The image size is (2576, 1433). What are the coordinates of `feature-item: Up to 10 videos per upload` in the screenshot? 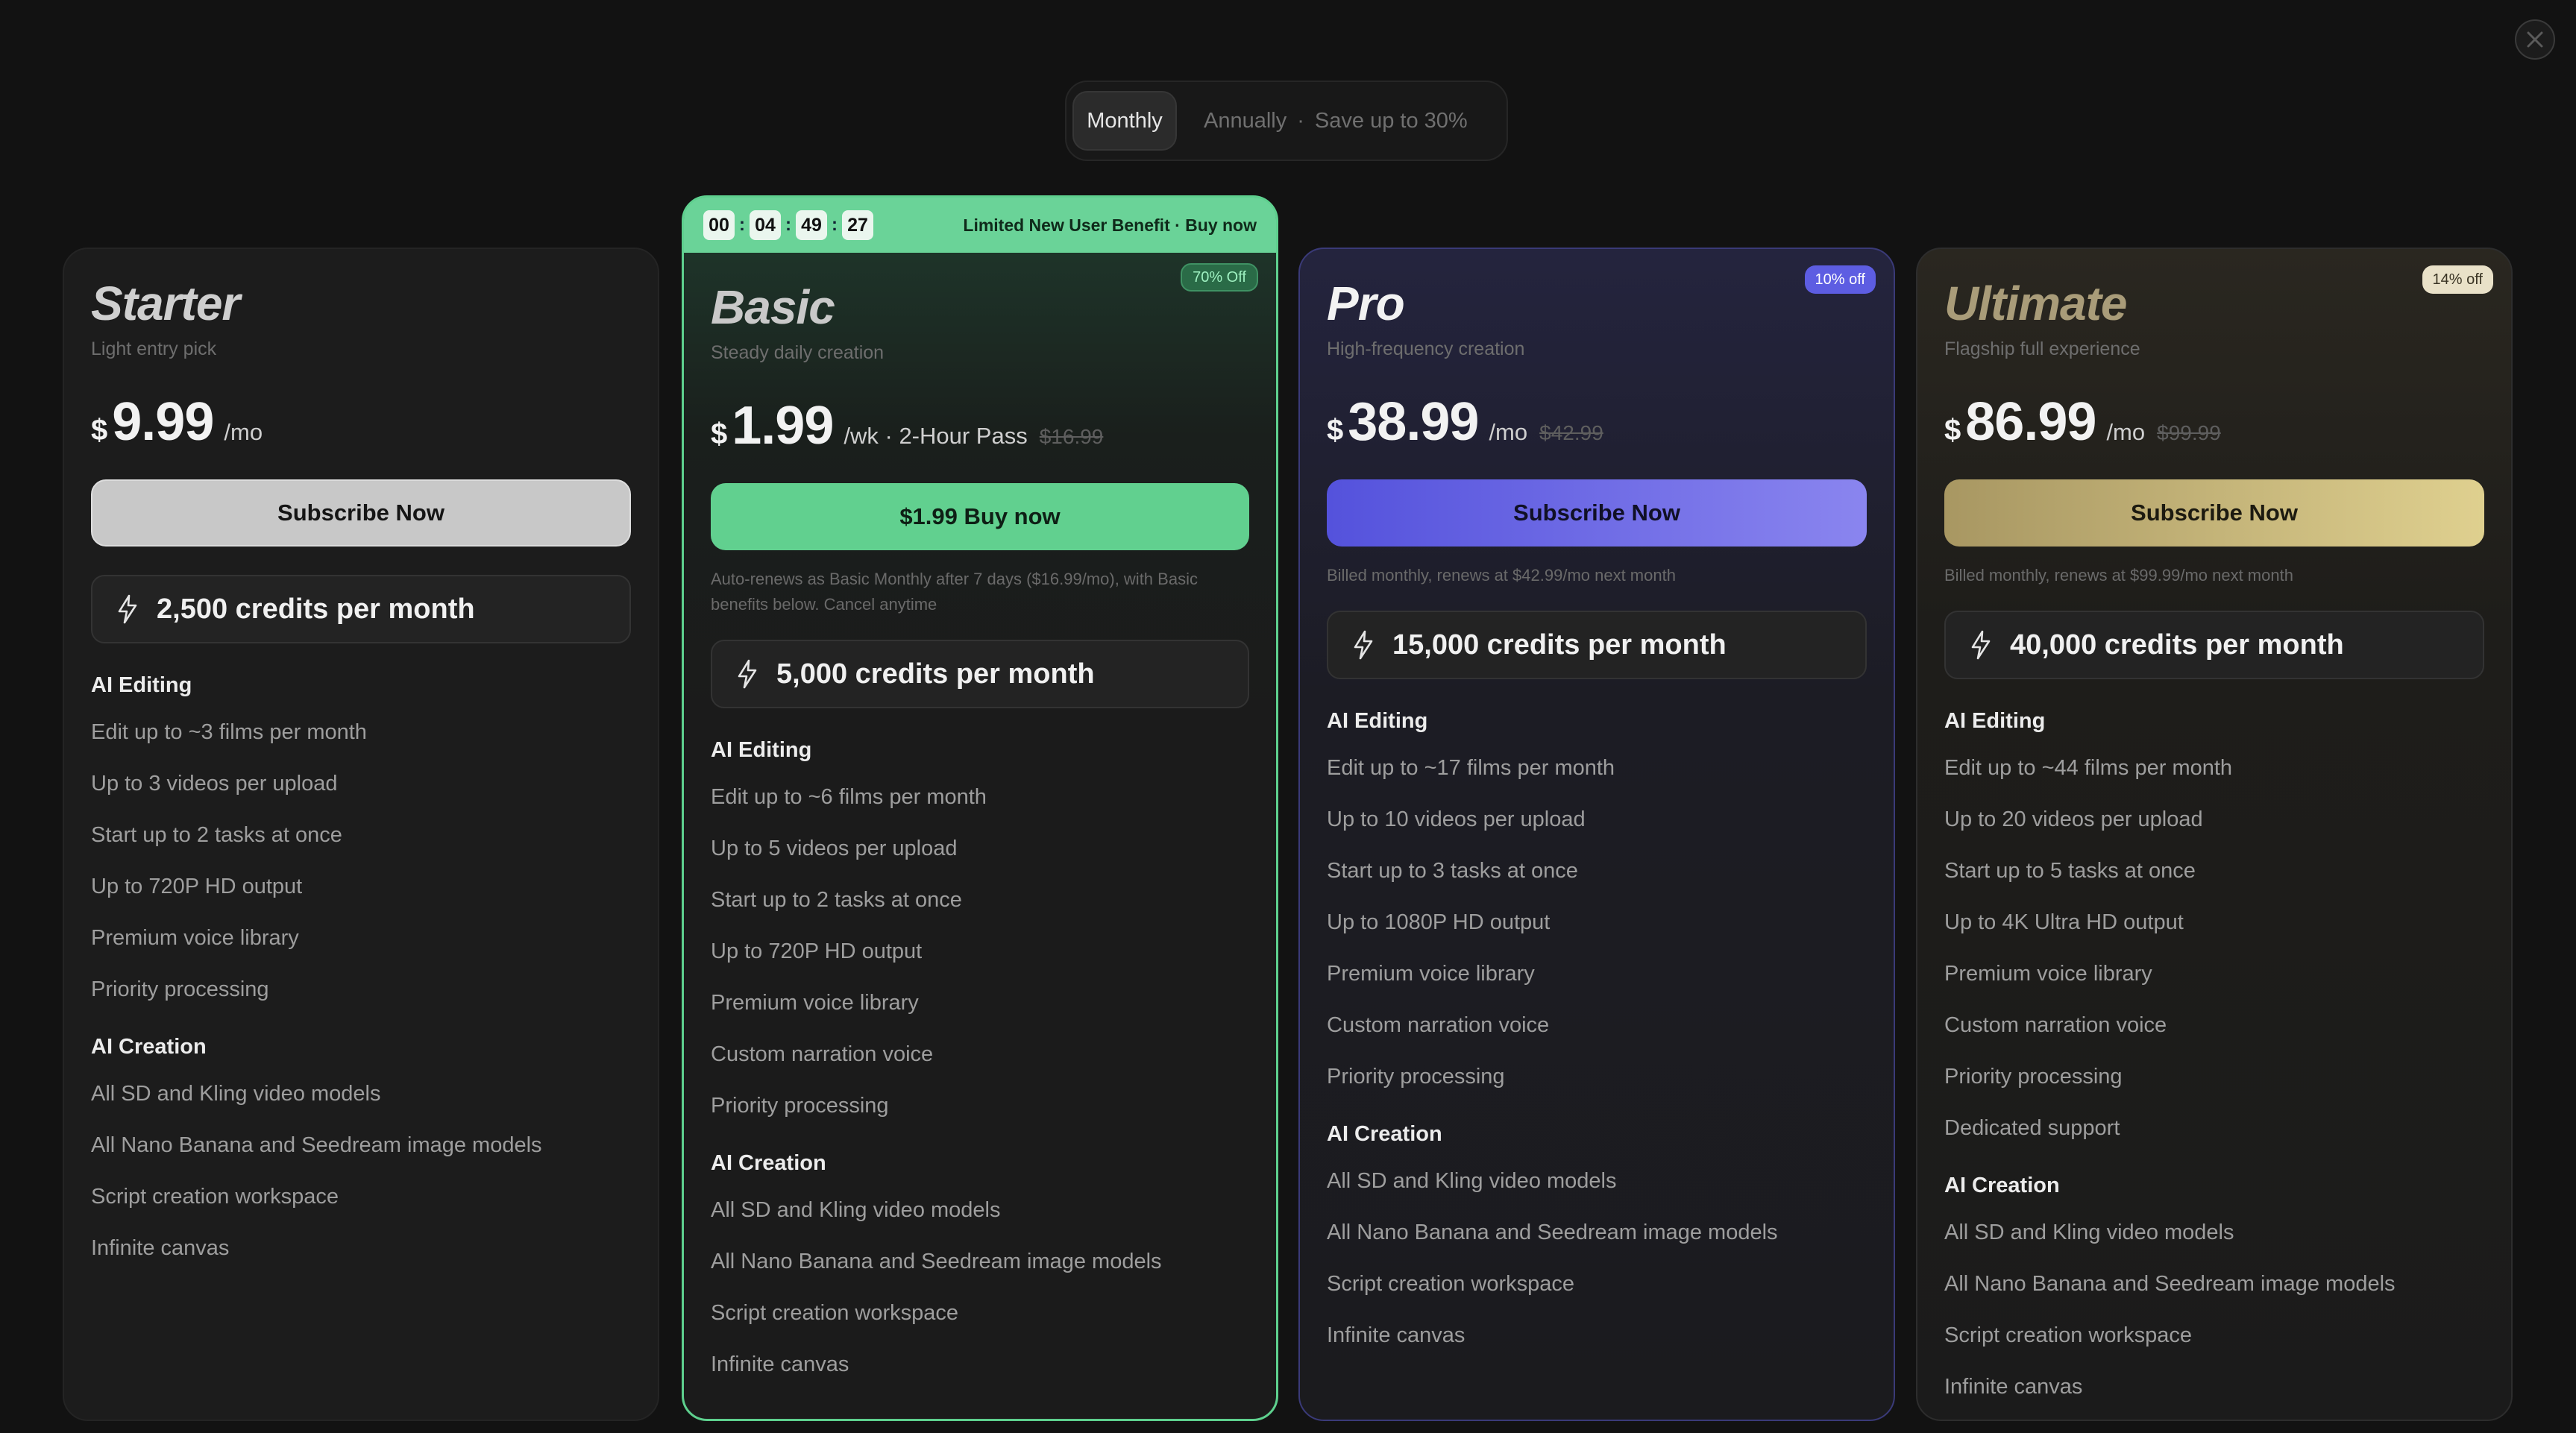 It's located at (1456, 819).